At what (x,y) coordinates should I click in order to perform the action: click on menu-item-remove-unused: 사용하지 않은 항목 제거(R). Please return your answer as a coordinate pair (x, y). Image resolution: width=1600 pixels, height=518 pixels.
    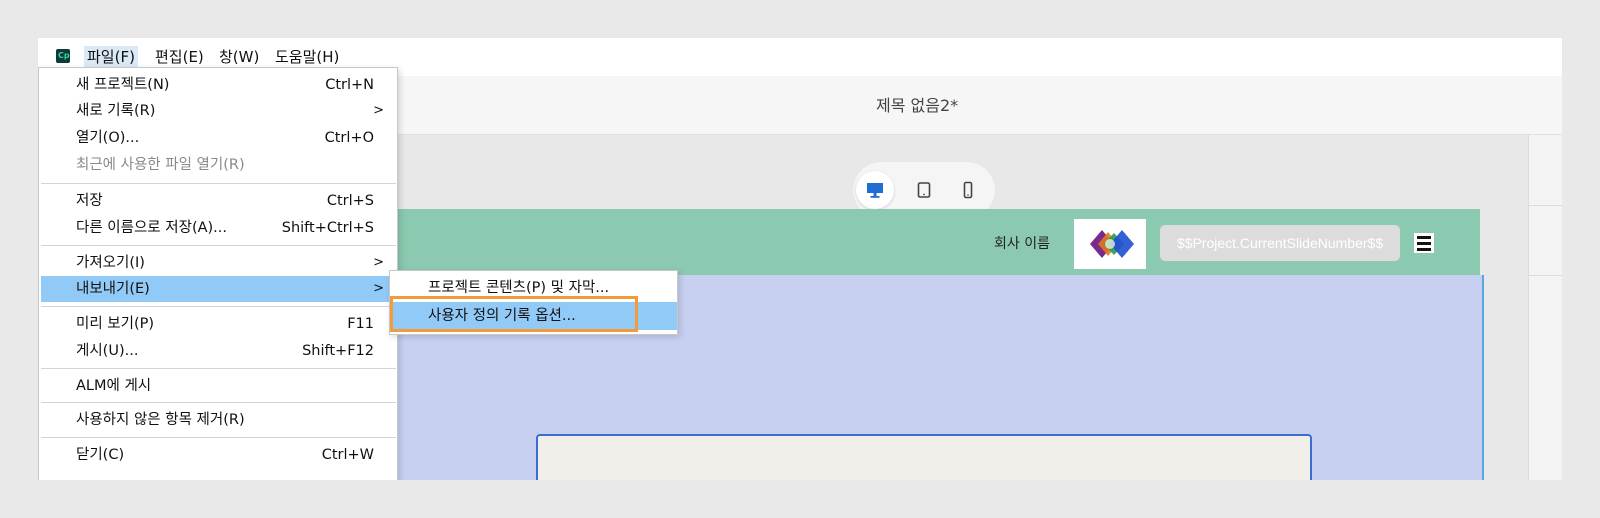
    Looking at the image, I should click on (218, 420).